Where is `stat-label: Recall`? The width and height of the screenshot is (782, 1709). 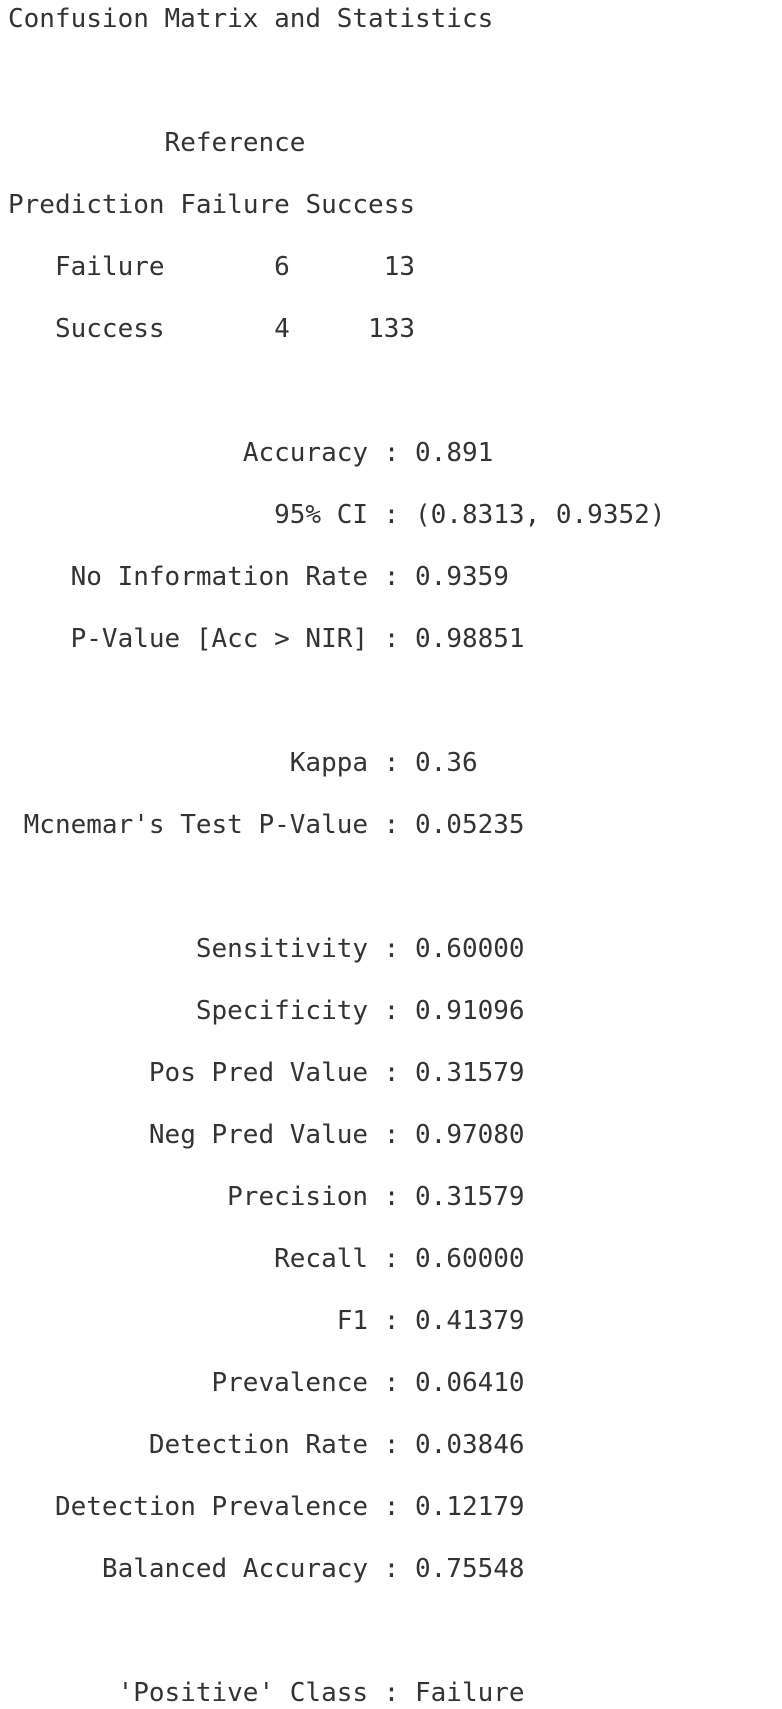
stat-label: Recall is located at coordinates (321, 1259).